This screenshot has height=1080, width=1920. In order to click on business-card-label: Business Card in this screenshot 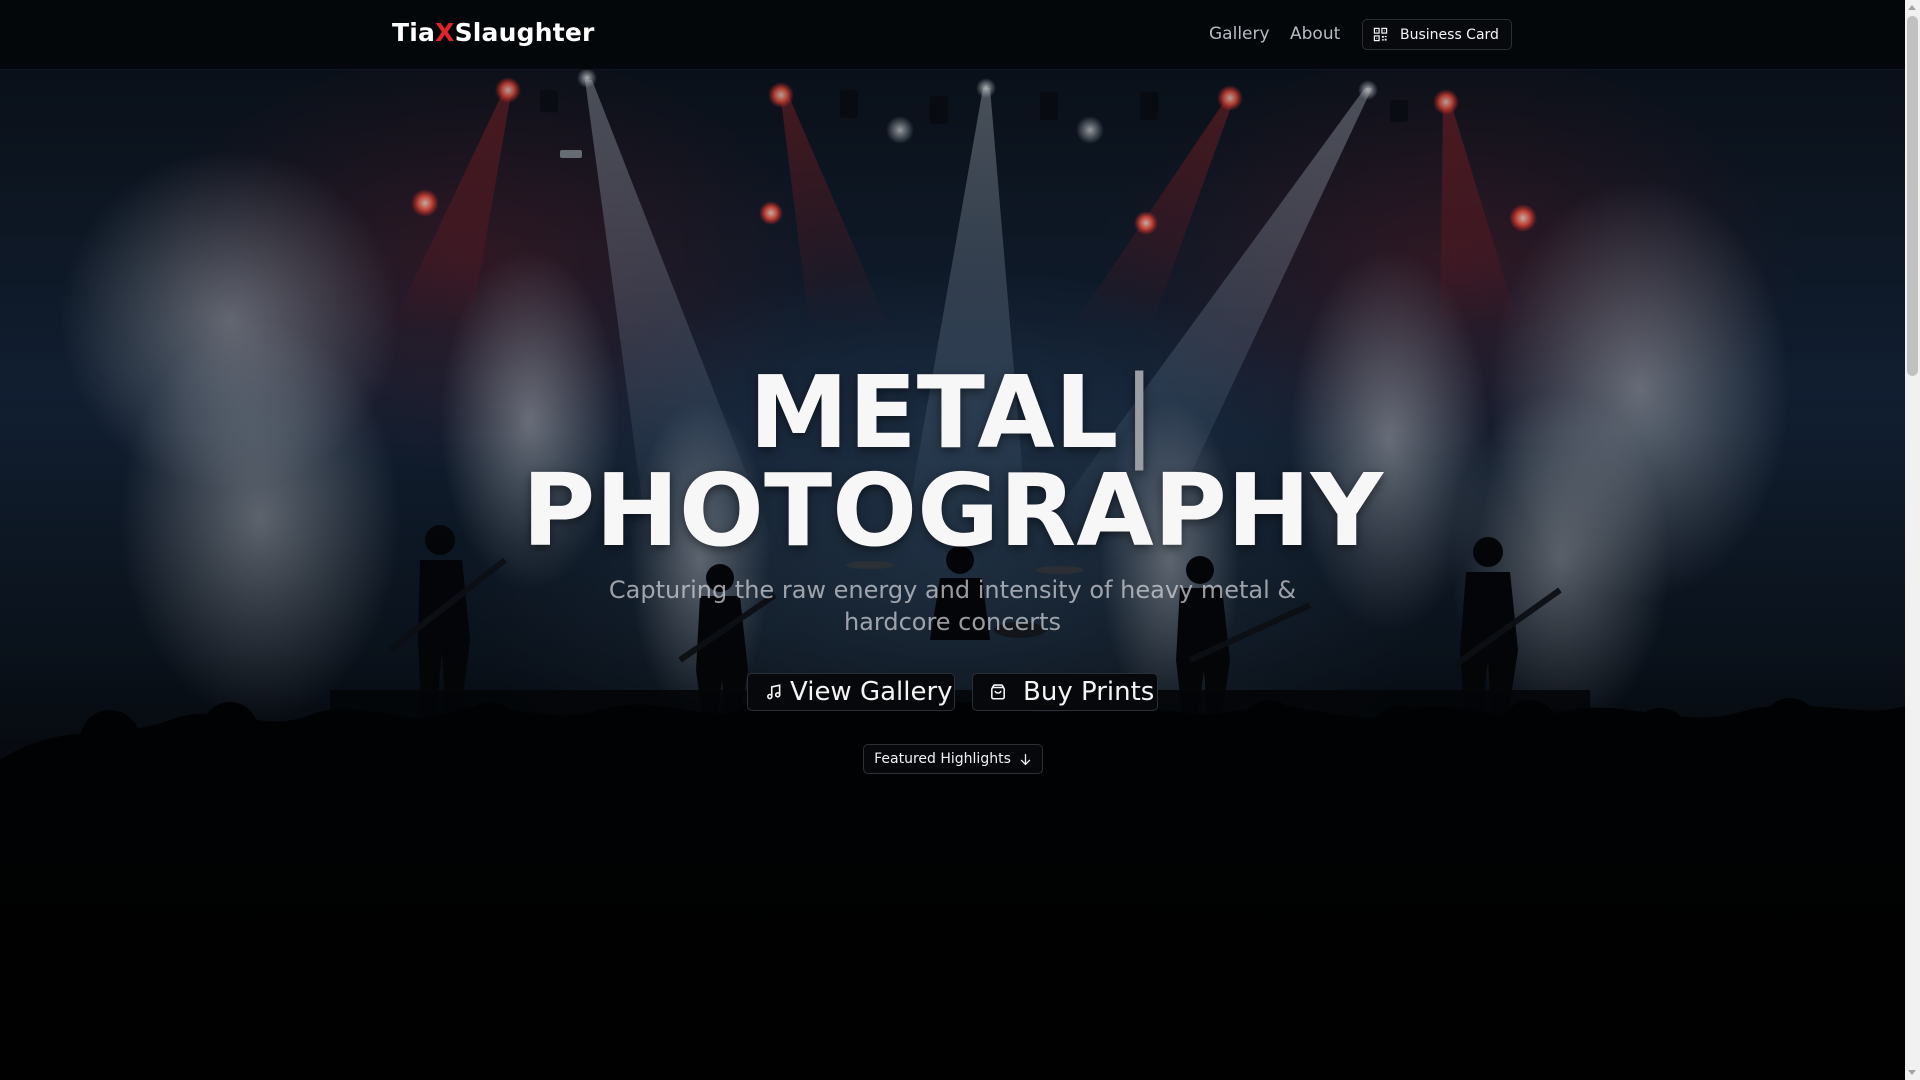, I will do `click(1449, 34)`.